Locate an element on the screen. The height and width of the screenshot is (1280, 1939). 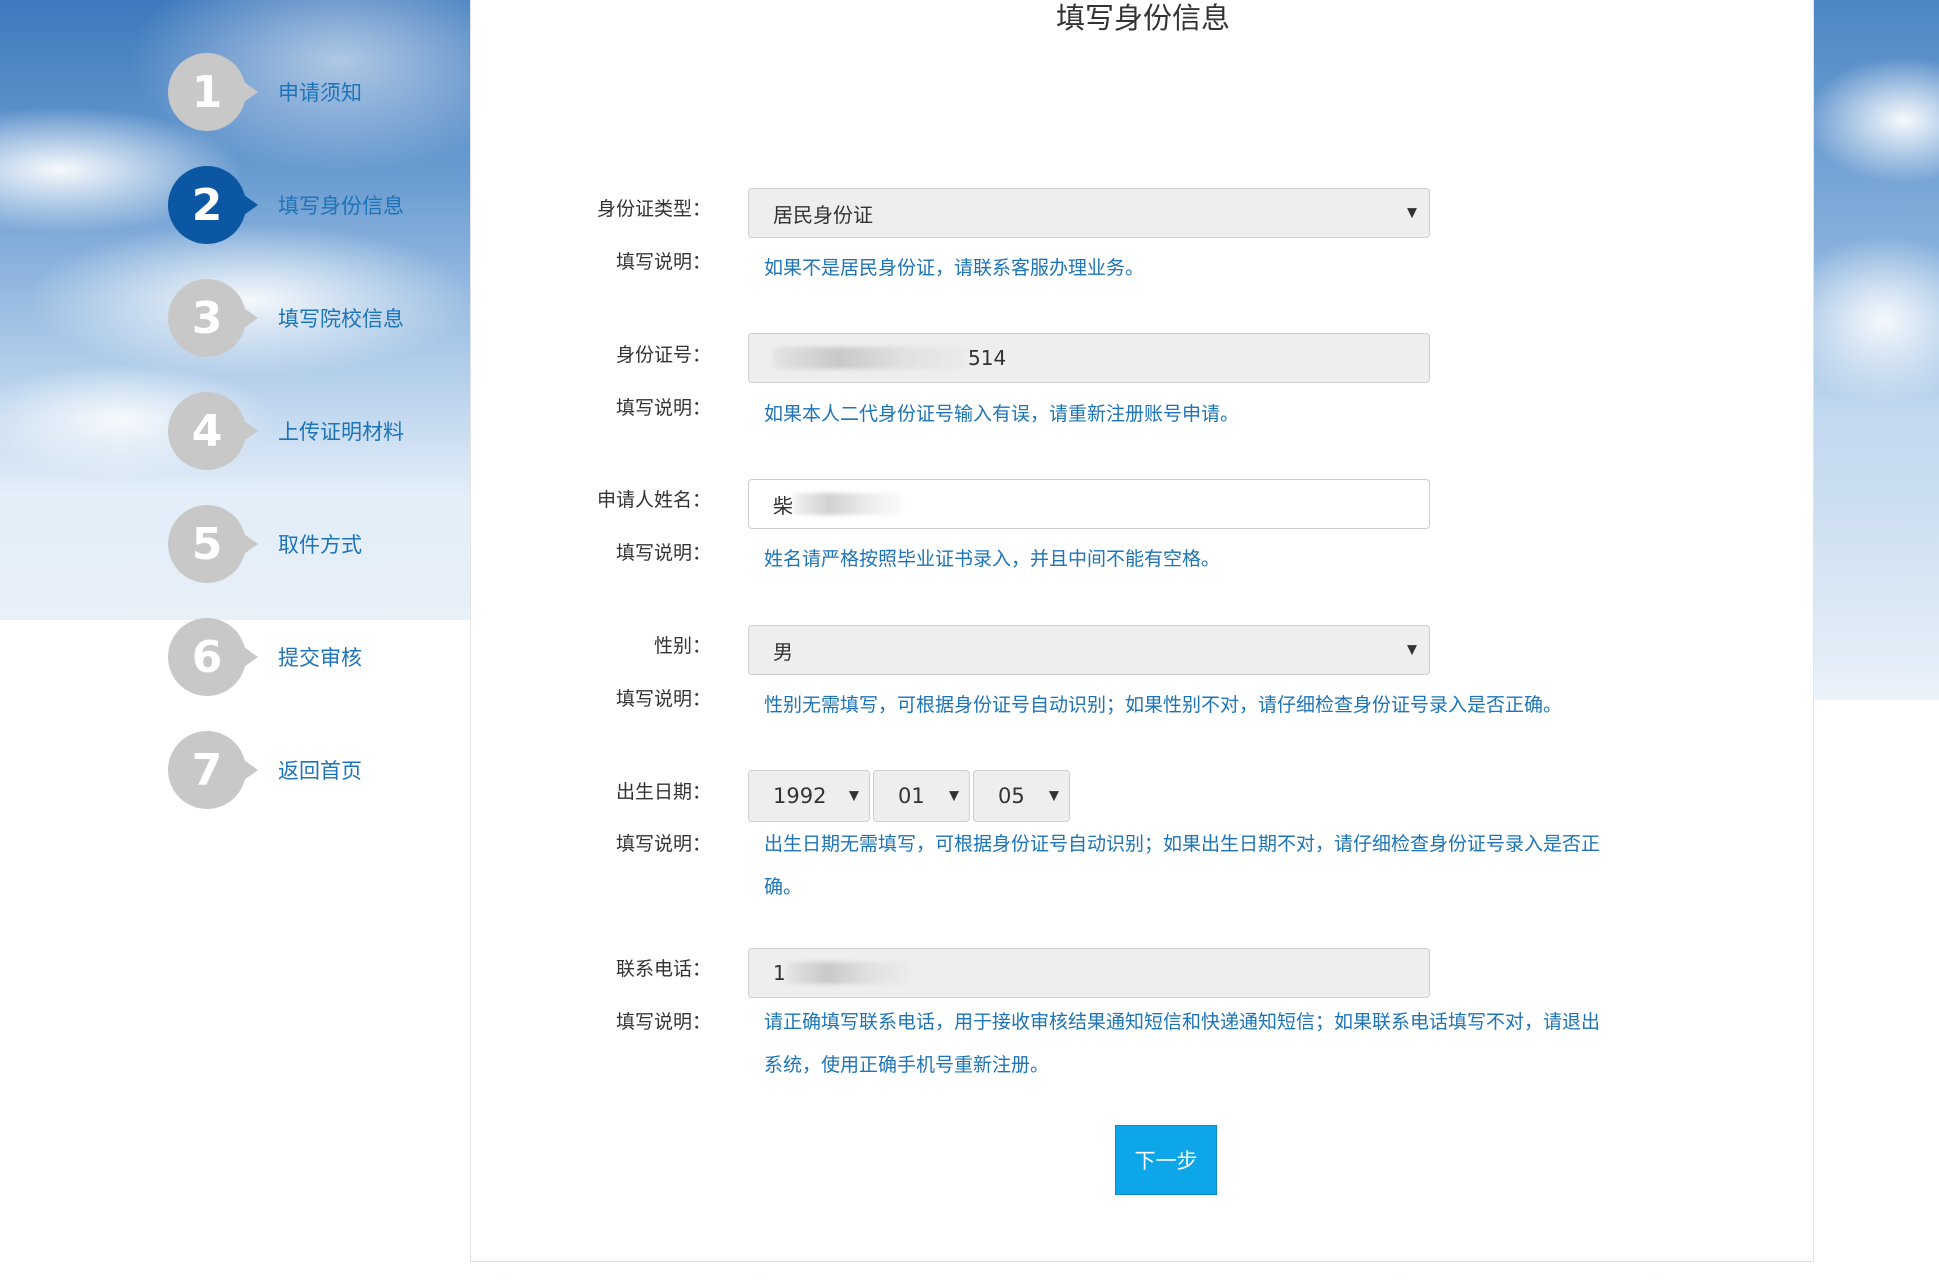
birth-date-hint-label: 填写说明： is located at coordinates (663, 844).